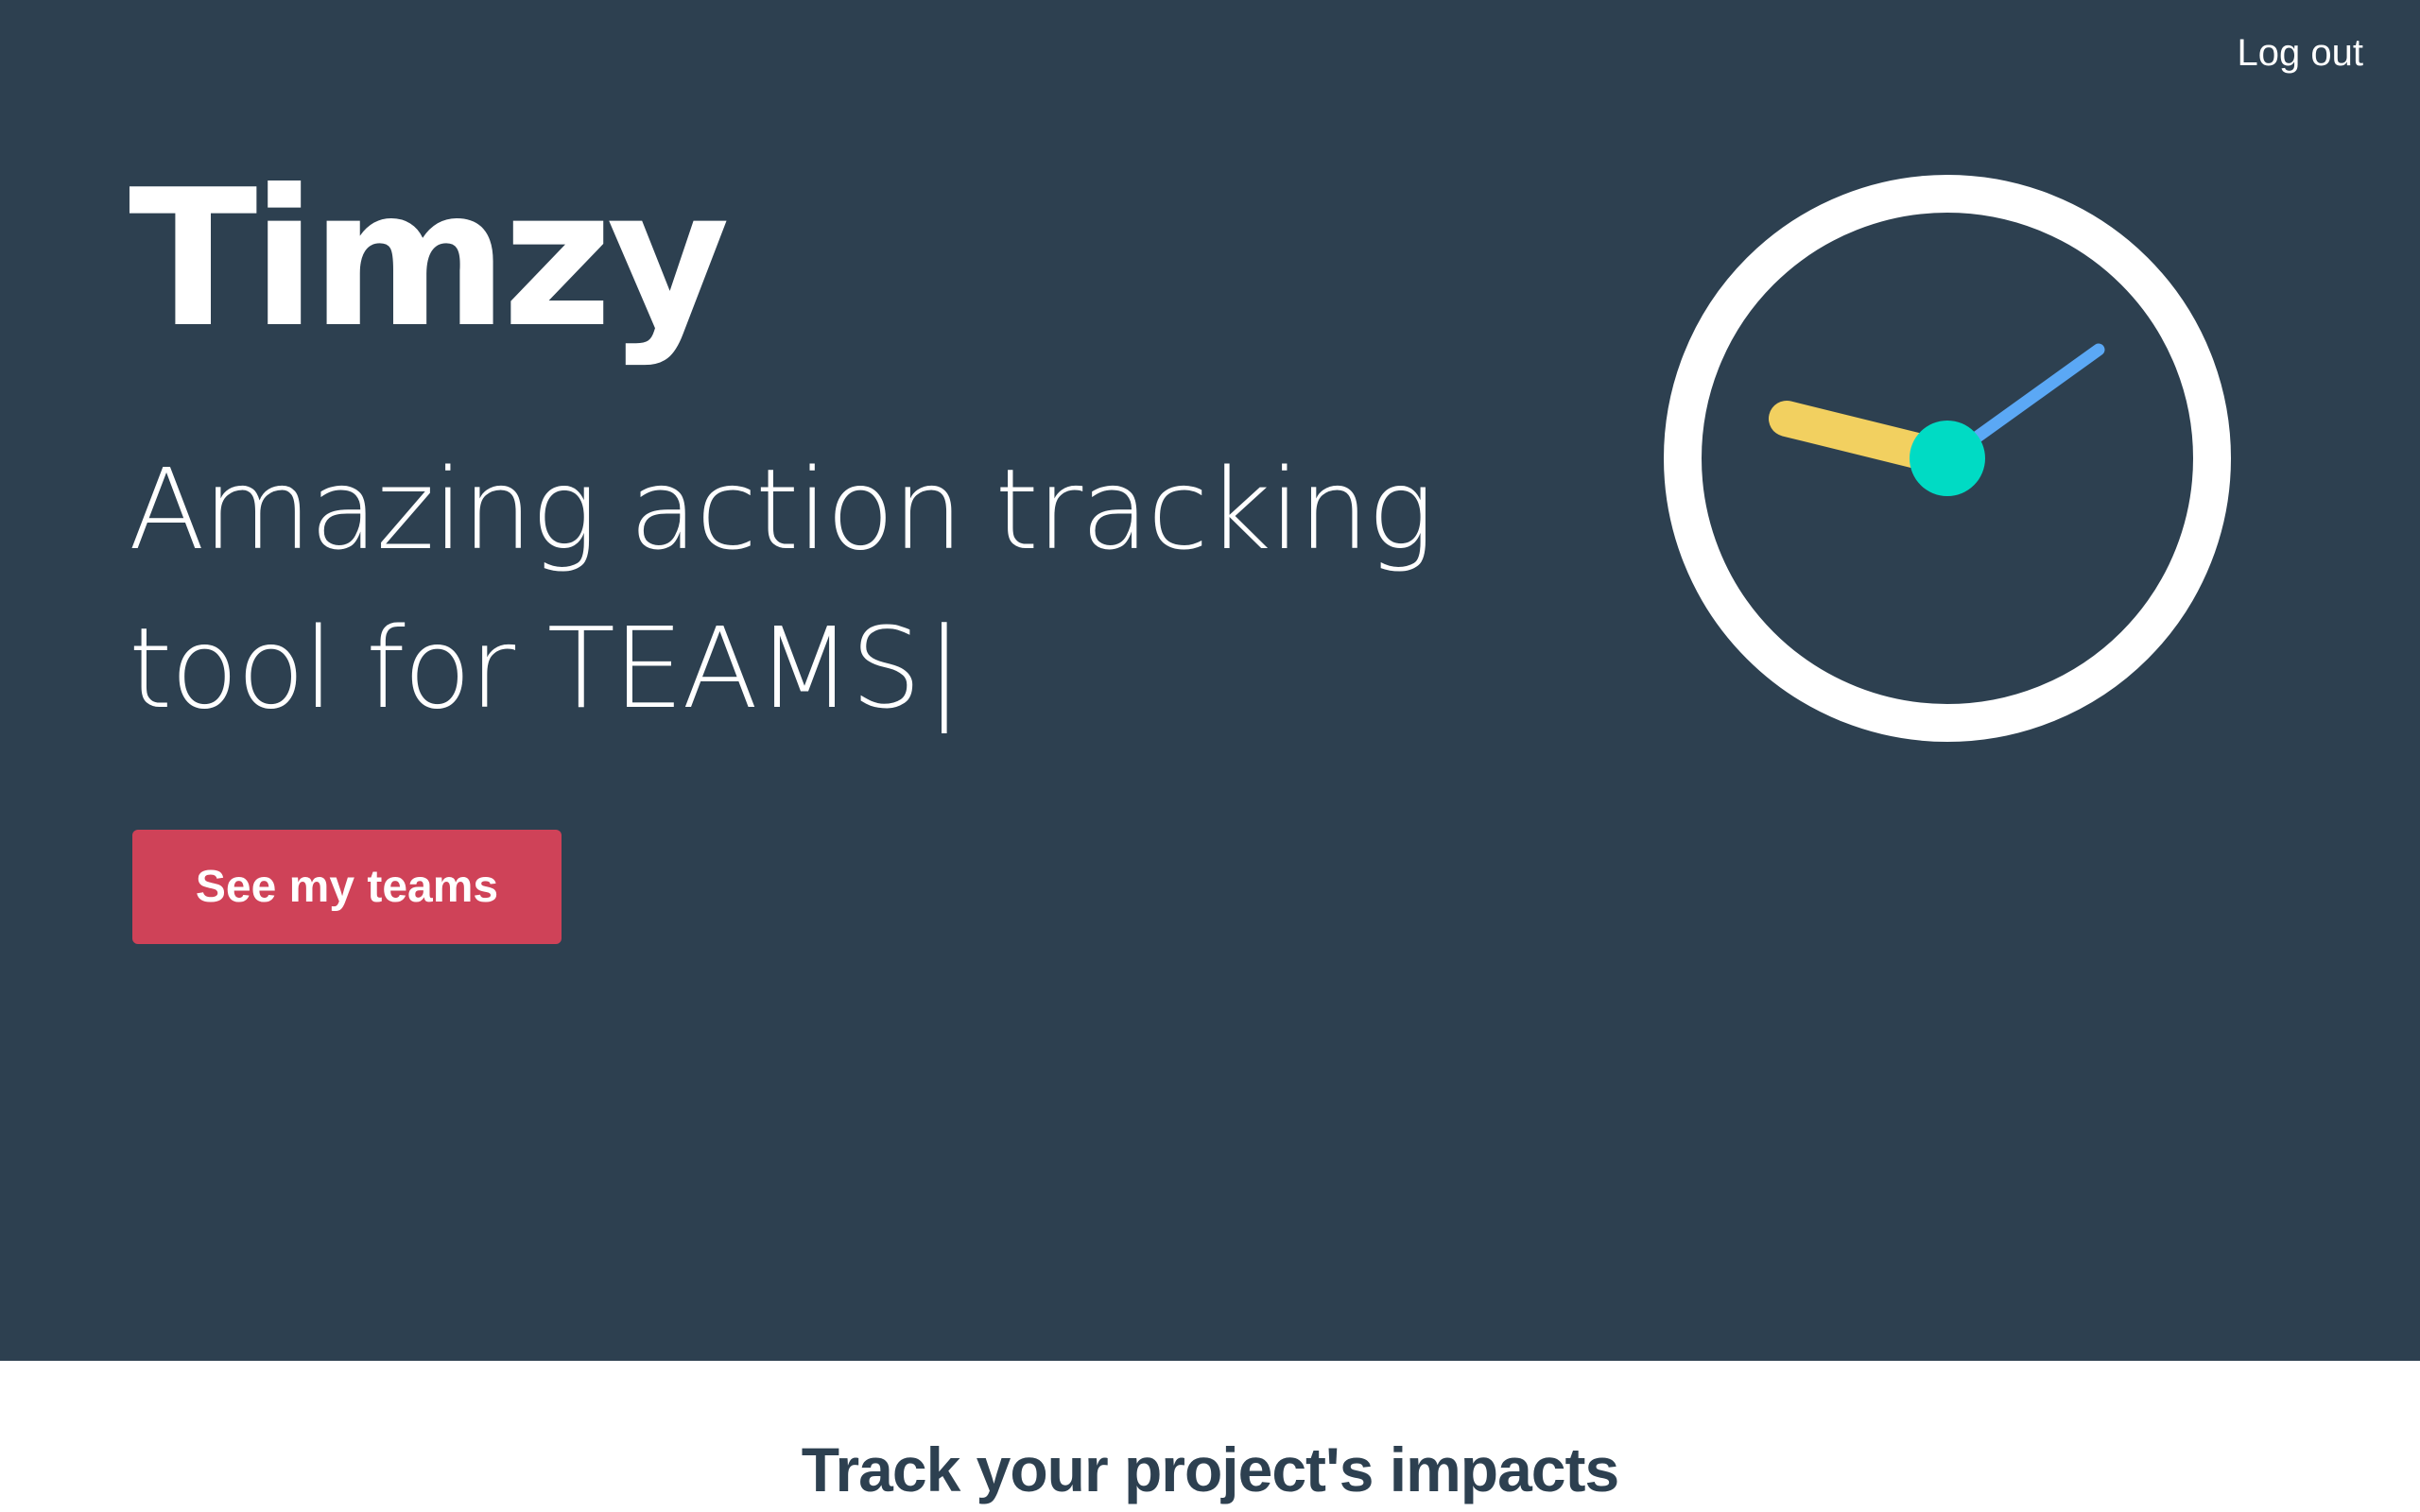 This screenshot has width=2420, height=1512. Describe the element at coordinates (430, 259) in the screenshot. I see `brand-title: Timzy` at that location.